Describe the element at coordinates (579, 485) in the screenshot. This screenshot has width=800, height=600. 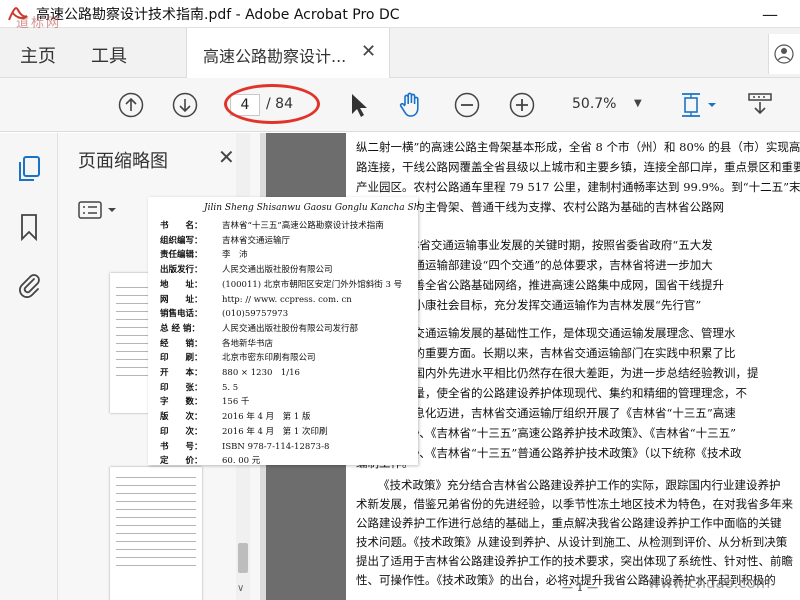
I see `document-text-line: 《技术政策》充分结合吉林省公路建设养护工作的实际，跟踪国内行业建设养护` at that location.